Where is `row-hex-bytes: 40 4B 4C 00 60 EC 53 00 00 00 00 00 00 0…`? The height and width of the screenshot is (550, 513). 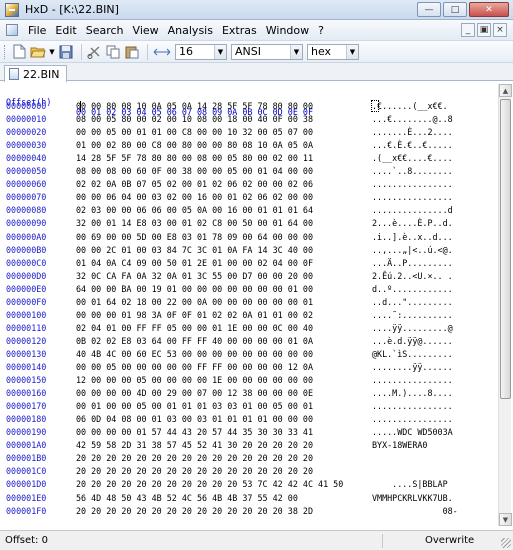
row-hex-bytes: 40 4B 4C 00 60 EC 53 00 00 00 00 00 00 0… is located at coordinates (194, 354).